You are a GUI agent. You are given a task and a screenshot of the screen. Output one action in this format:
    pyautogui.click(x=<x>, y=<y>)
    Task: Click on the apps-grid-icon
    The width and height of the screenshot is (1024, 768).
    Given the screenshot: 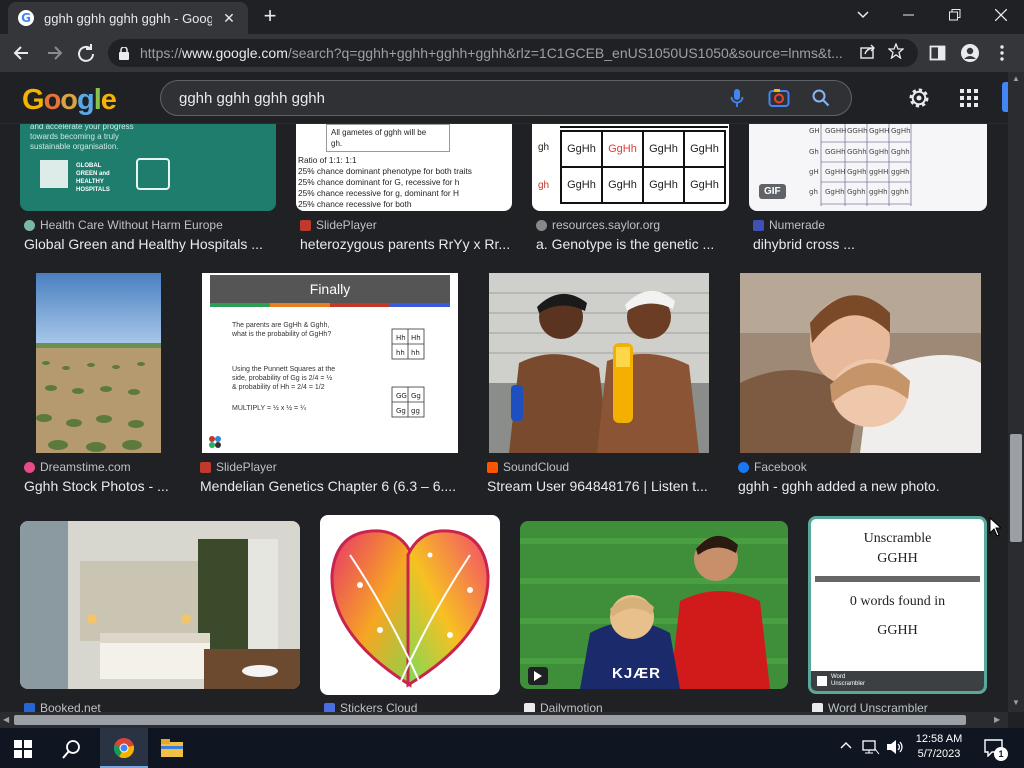 What is the action you would take?
    pyautogui.click(x=969, y=98)
    